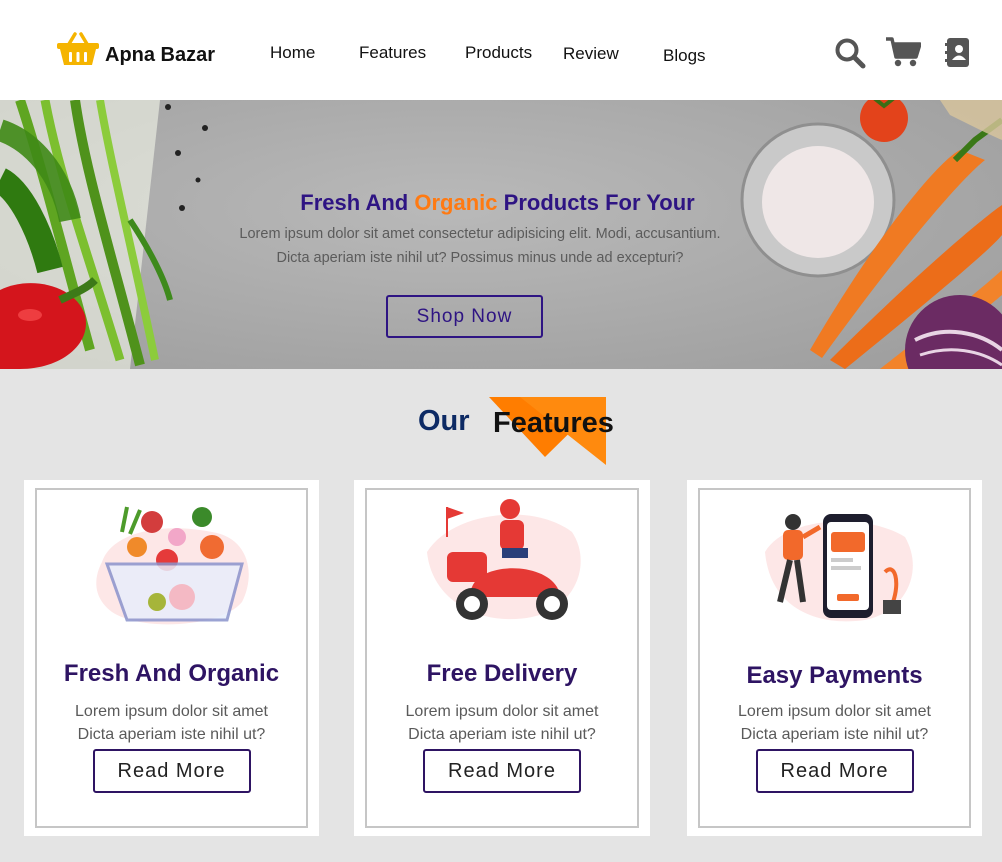 The width and height of the screenshot is (1002, 862). What do you see at coordinates (834, 675) in the screenshot?
I see `card-title: Easy Payments` at bounding box center [834, 675].